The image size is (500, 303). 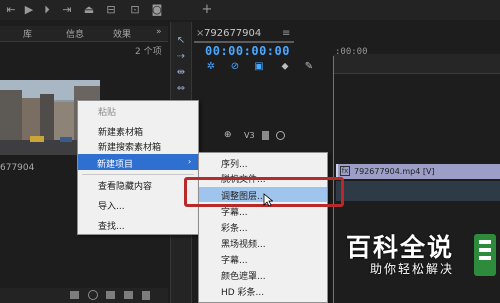 What do you see at coordinates (285, 67) in the screenshot?
I see `marker-icon: ⬥` at bounding box center [285, 67].